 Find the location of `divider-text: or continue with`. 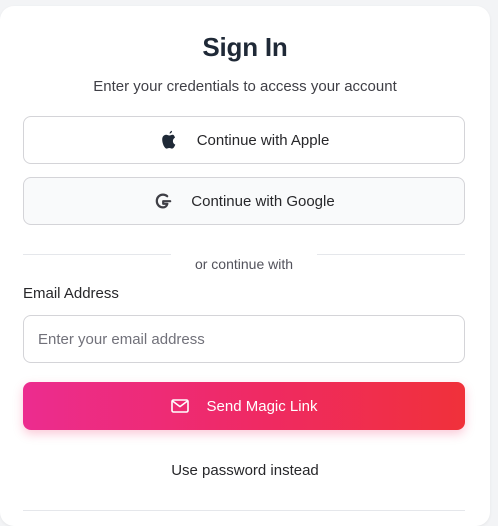

divider-text: or continue with is located at coordinates (244, 264).